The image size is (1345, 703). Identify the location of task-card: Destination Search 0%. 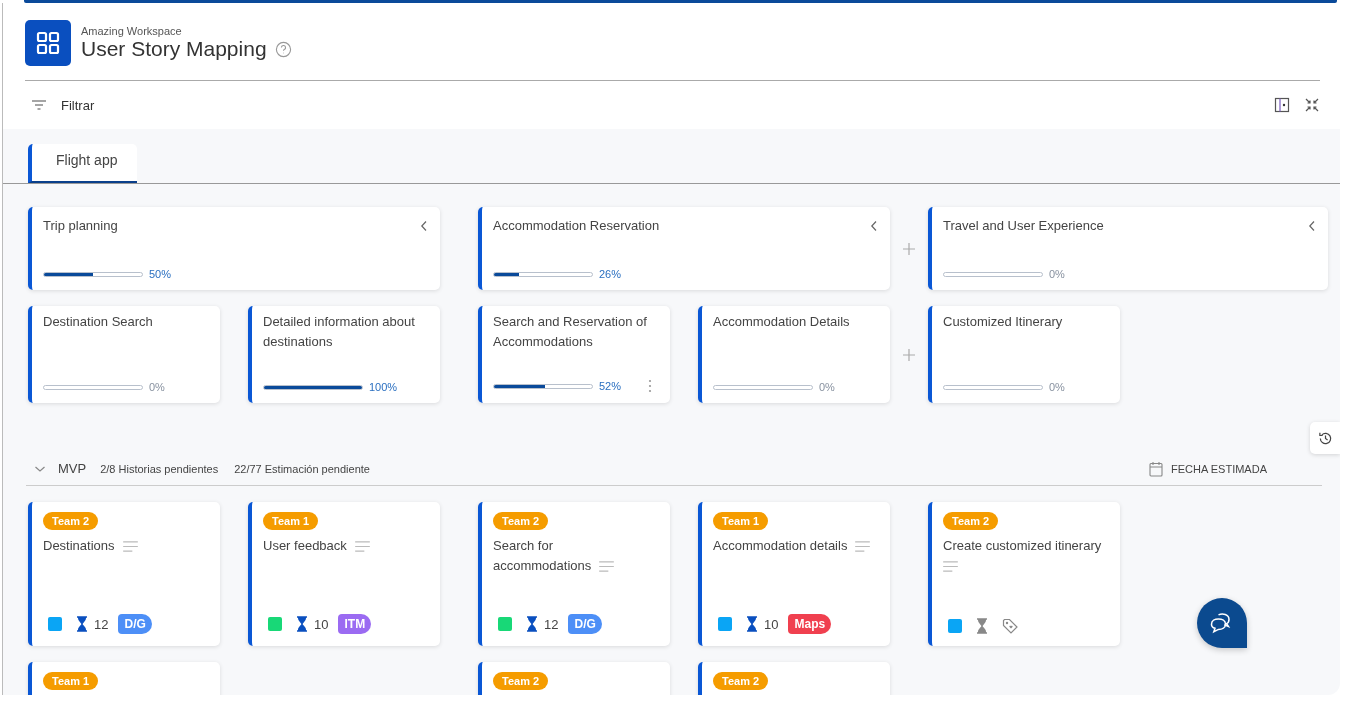
(124, 354).